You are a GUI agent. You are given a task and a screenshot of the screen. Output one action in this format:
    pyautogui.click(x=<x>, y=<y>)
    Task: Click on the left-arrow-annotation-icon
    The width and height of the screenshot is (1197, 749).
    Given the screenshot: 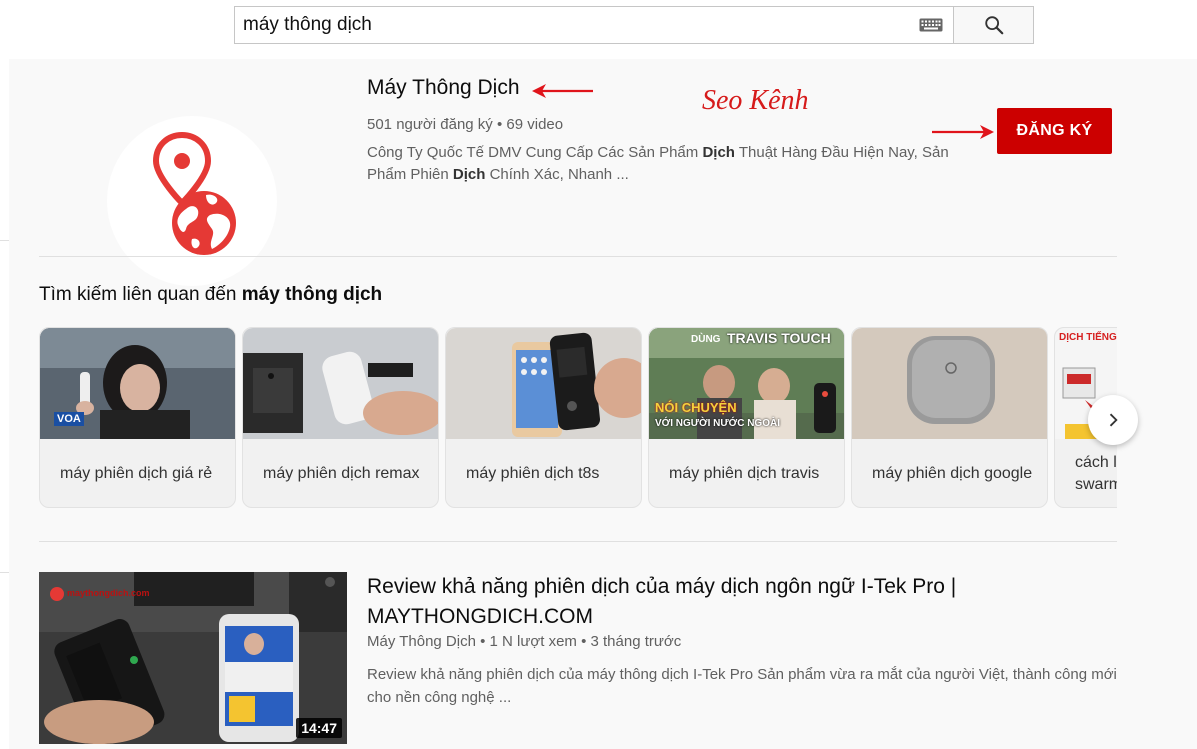 What is the action you would take?
    pyautogui.click(x=562, y=91)
    